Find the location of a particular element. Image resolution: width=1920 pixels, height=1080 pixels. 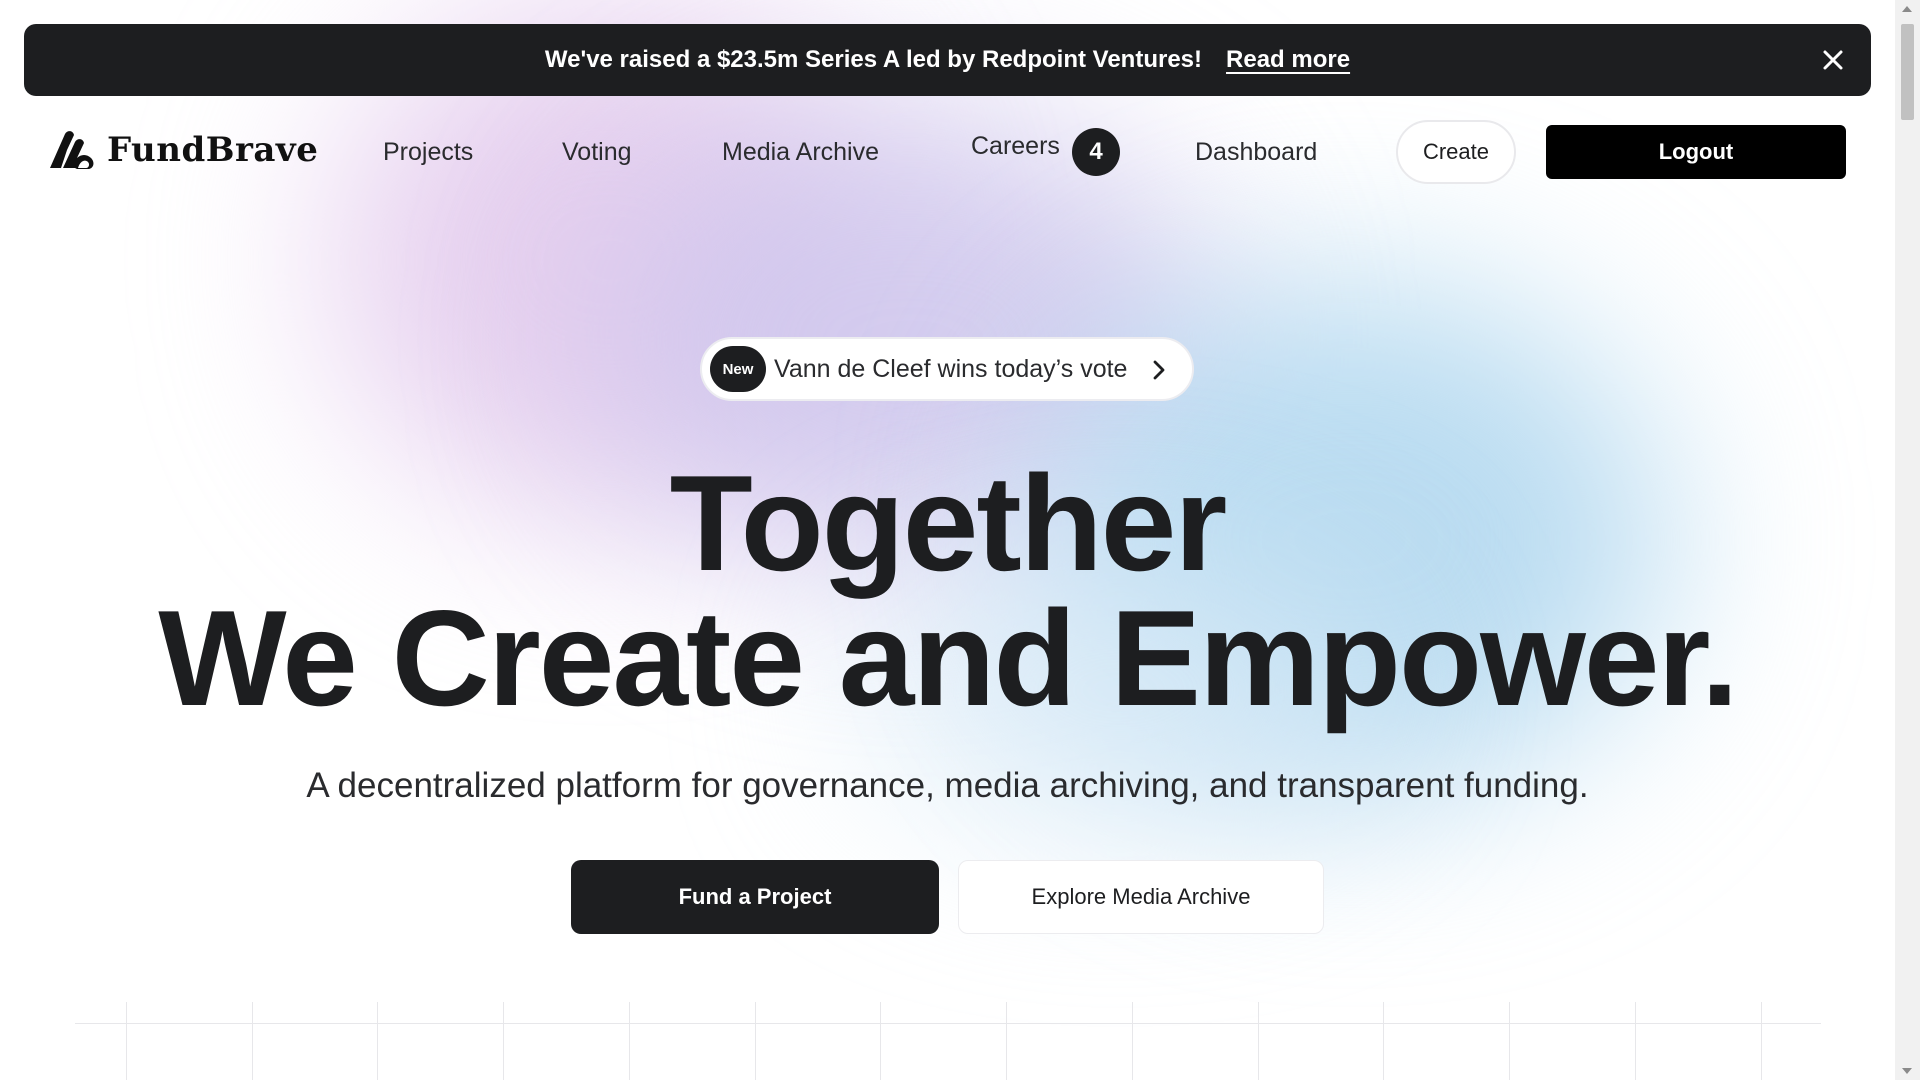

fund-a-project-button: Fund a Project is located at coordinates (755, 897).